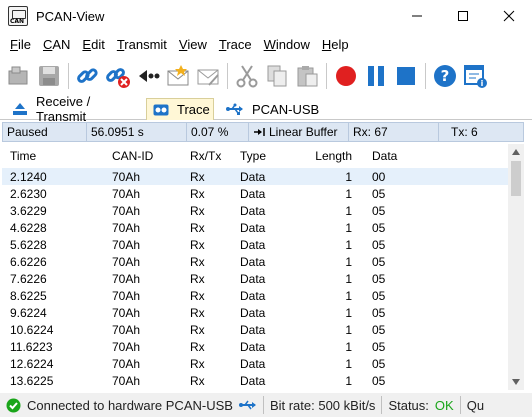 Image resolution: width=532 pixels, height=417 pixels. What do you see at coordinates (335, 45) in the screenshot?
I see `menu-help: Help` at bounding box center [335, 45].